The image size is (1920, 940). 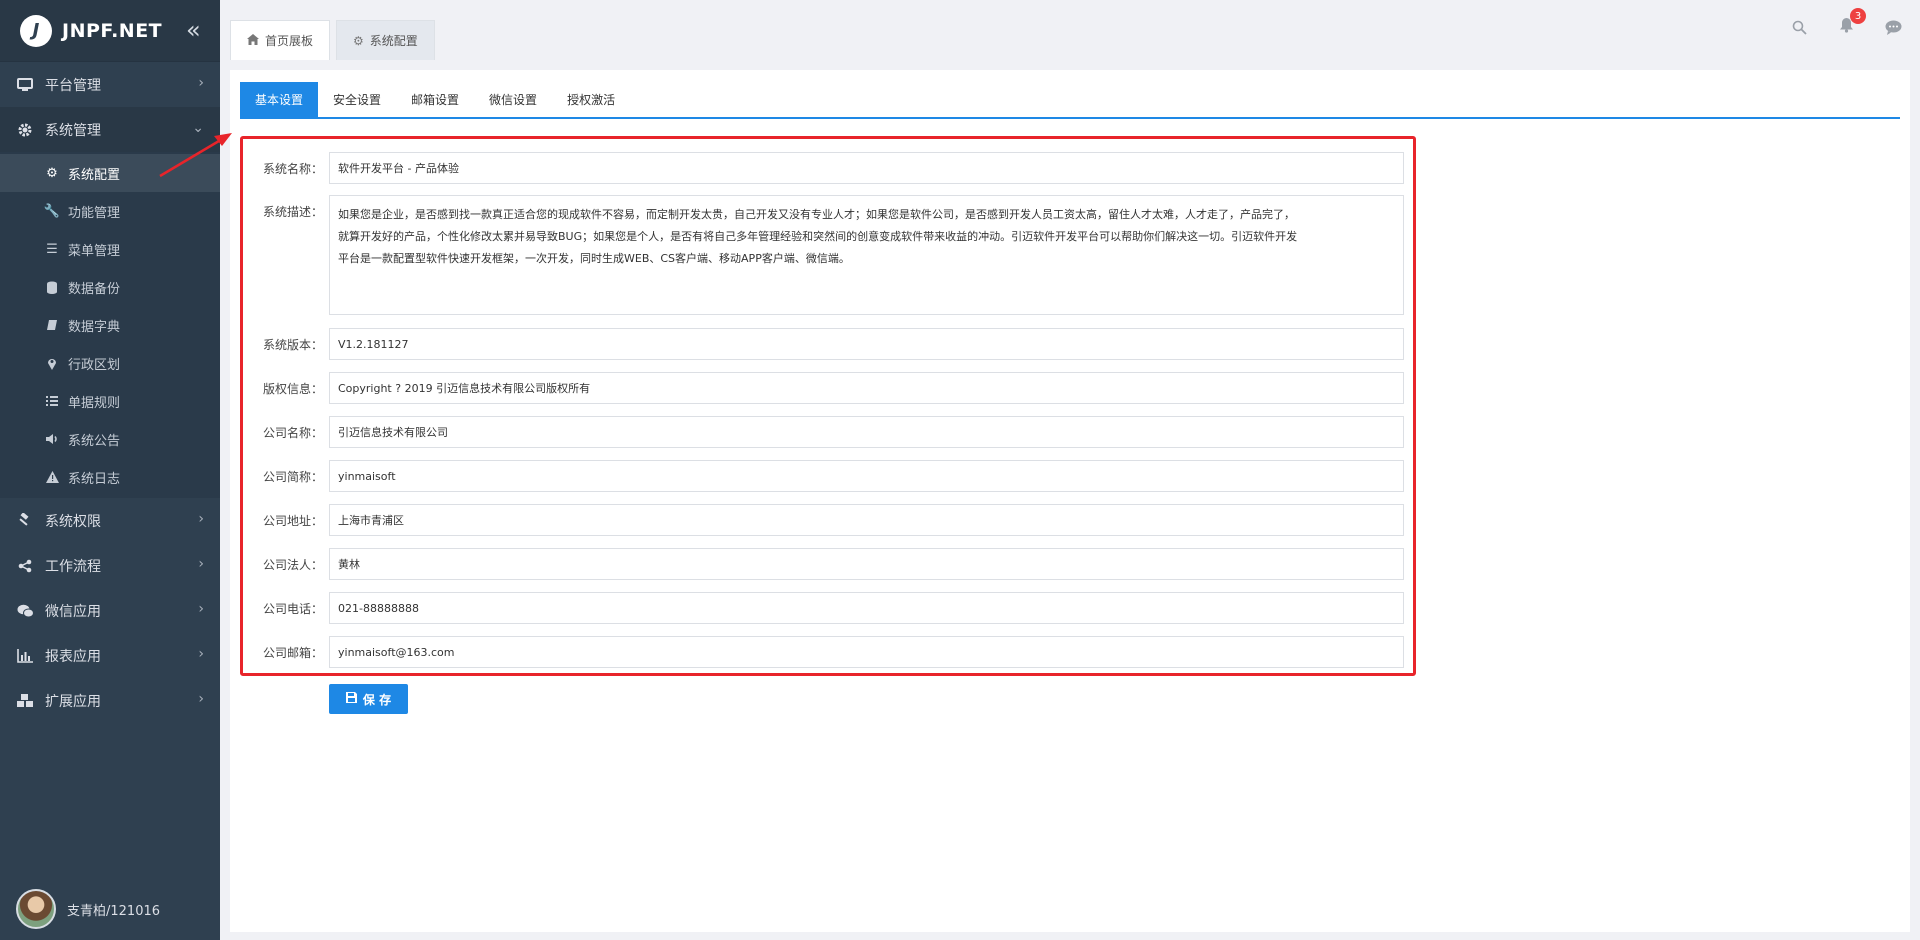 What do you see at coordinates (36, 909) in the screenshot?
I see `avatar` at bounding box center [36, 909].